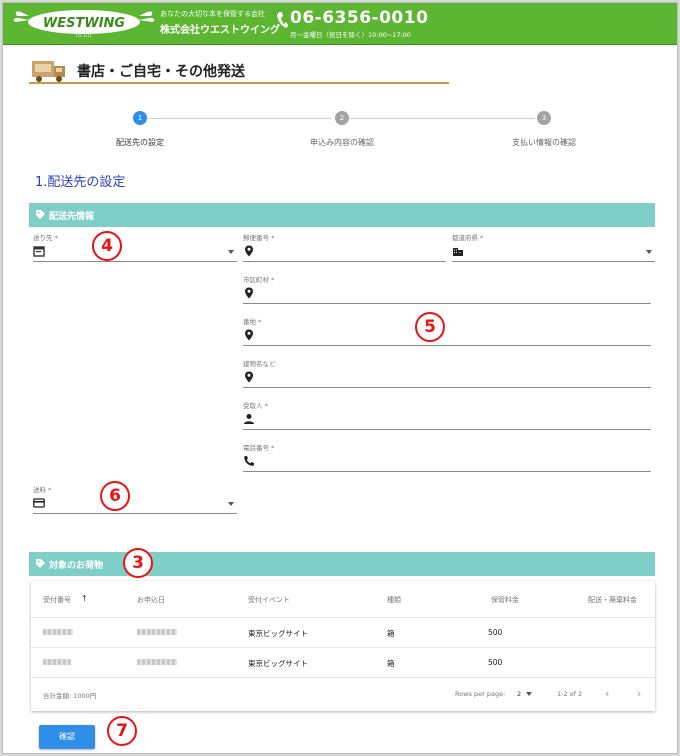 This screenshot has width=680, height=756. Describe the element at coordinates (115, 496) in the screenshot. I see `annotation-marker-6: 6` at that location.